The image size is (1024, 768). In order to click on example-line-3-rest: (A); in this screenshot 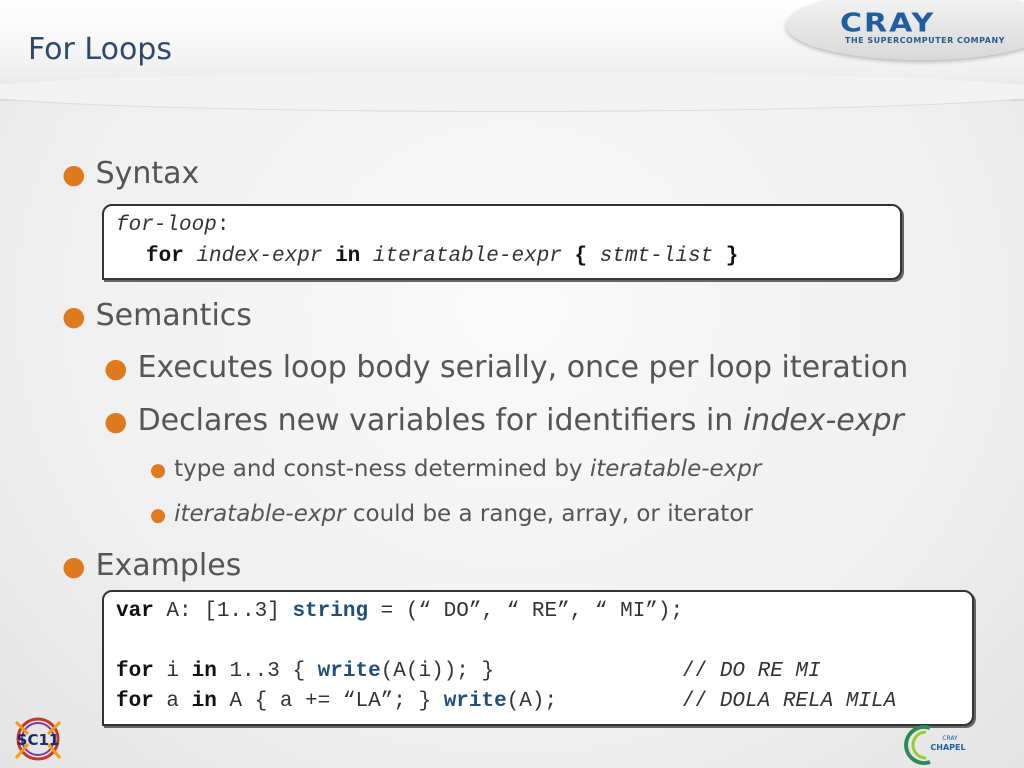, I will do `click(532, 701)`.